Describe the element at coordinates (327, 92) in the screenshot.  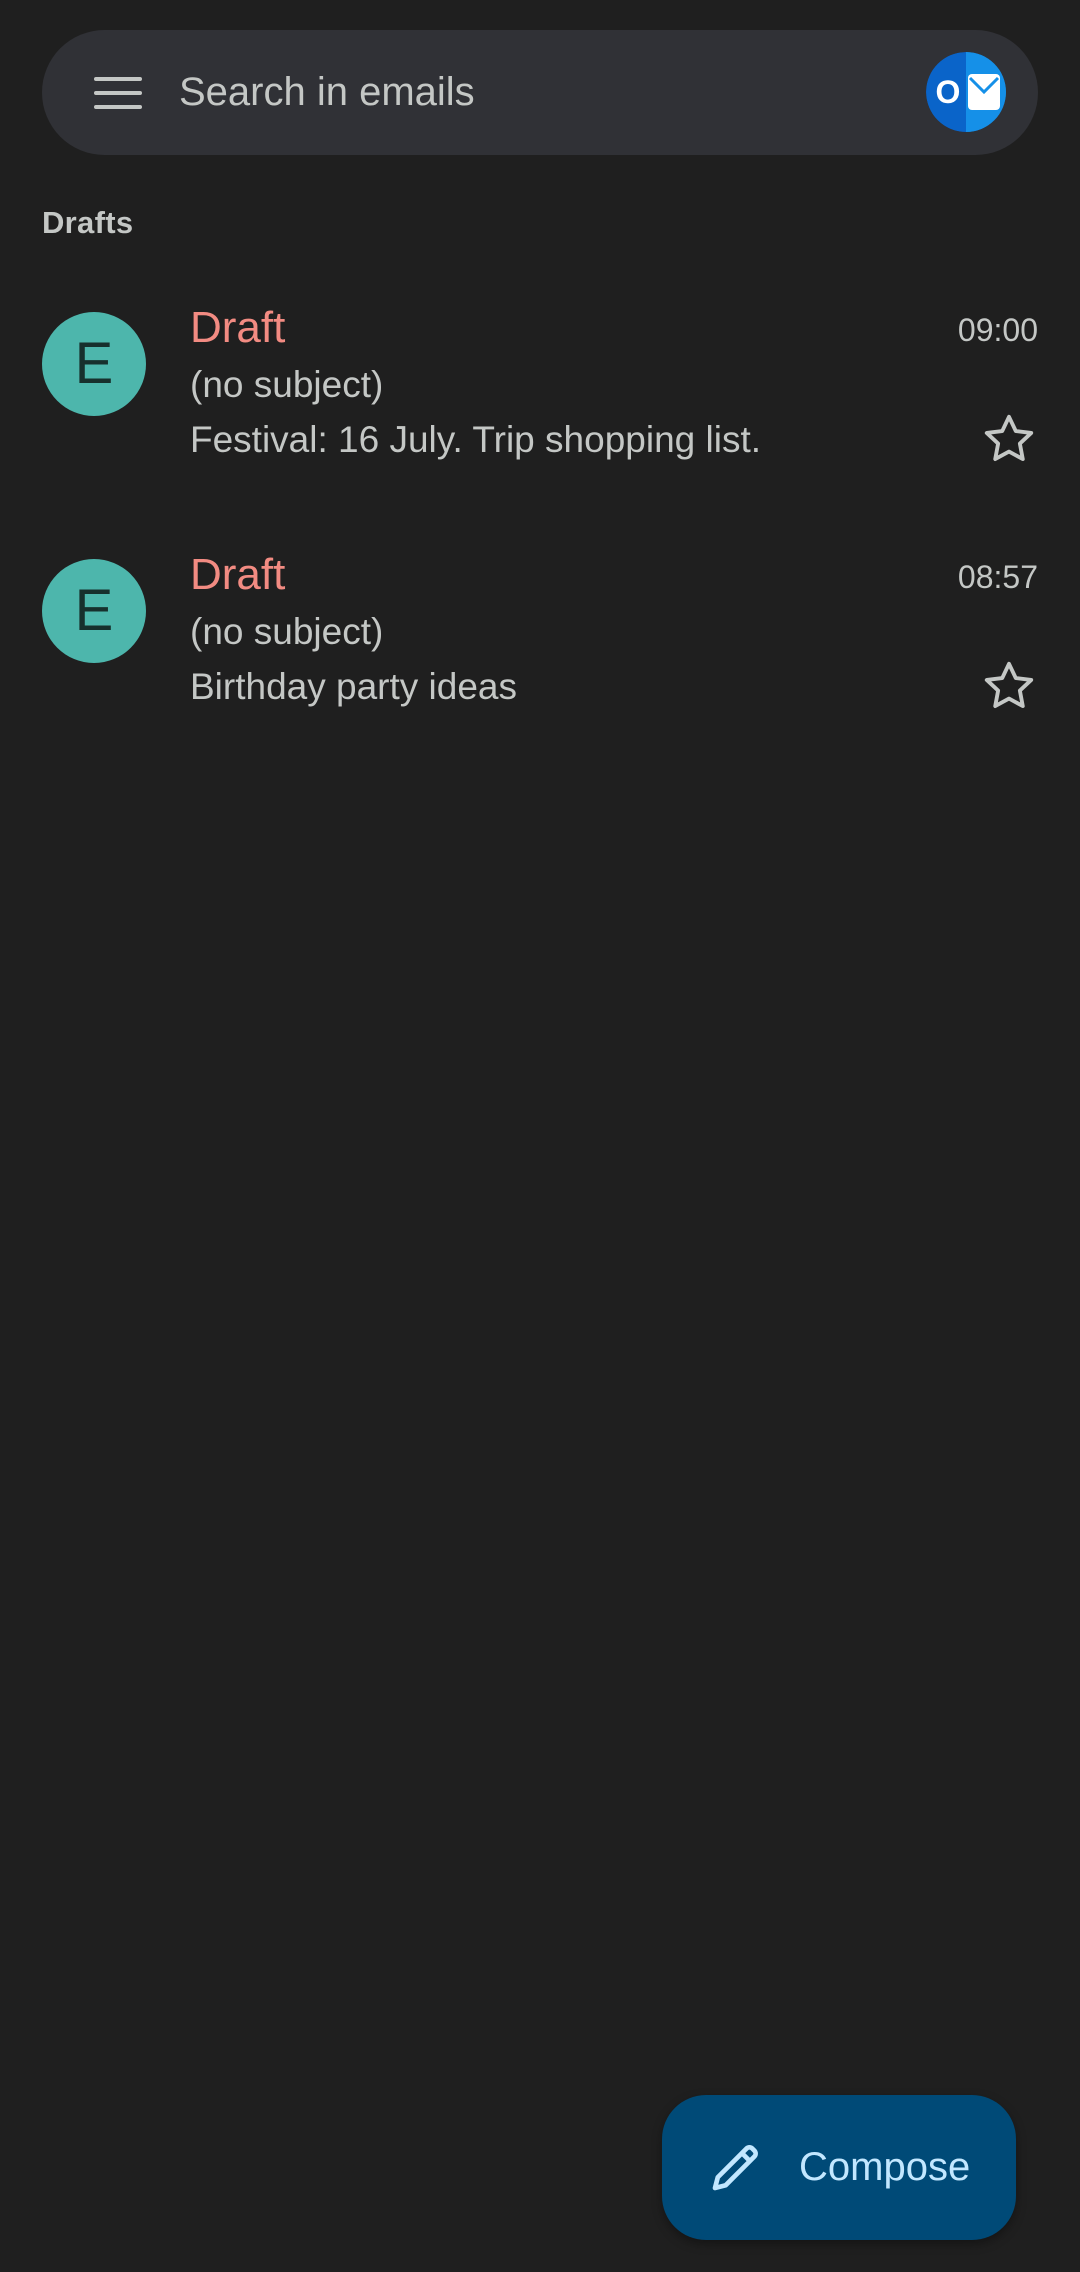
I see `search-input: Search in emails` at that location.